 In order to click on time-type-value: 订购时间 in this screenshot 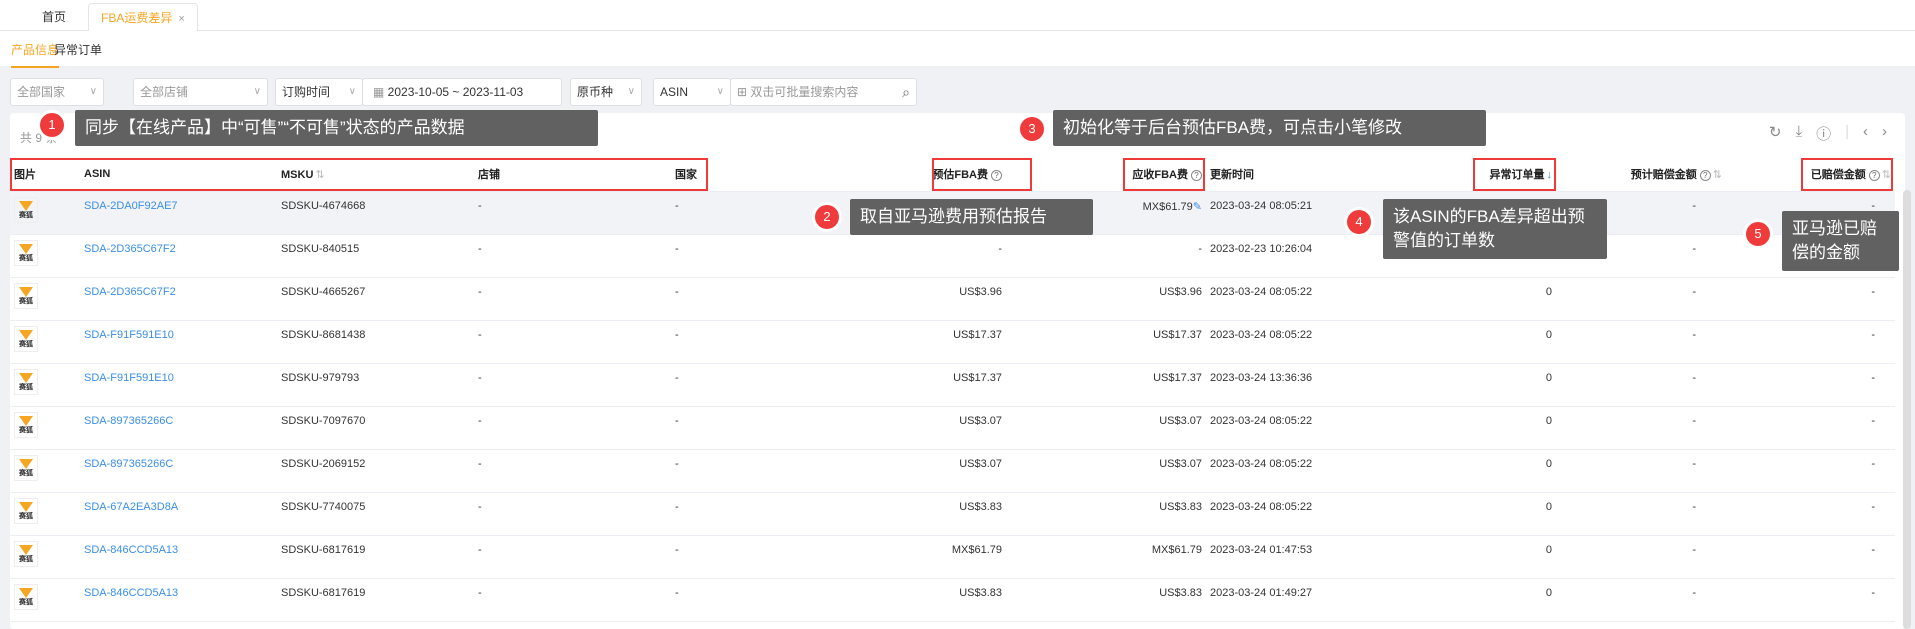, I will do `click(306, 92)`.